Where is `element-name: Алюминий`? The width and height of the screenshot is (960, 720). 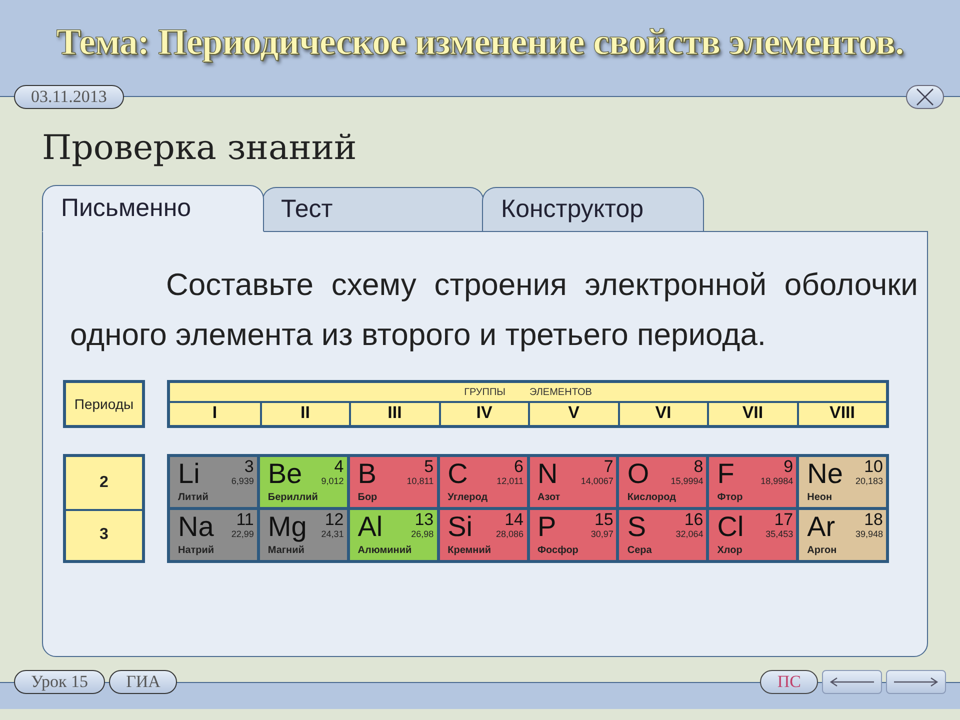
element-name: Алюминий is located at coordinates (385, 551).